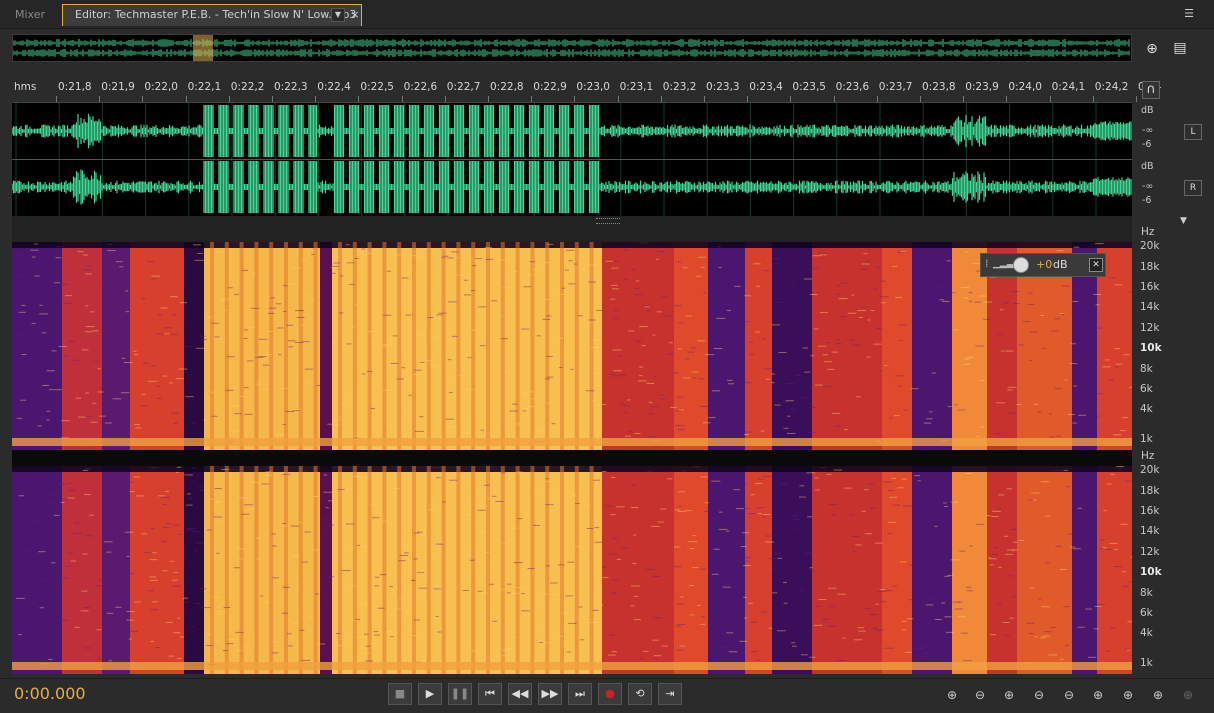 The width and height of the screenshot is (1214, 713). What do you see at coordinates (1039, 695) in the screenshot?
I see `zoom-out-time-icon: ⊖` at bounding box center [1039, 695].